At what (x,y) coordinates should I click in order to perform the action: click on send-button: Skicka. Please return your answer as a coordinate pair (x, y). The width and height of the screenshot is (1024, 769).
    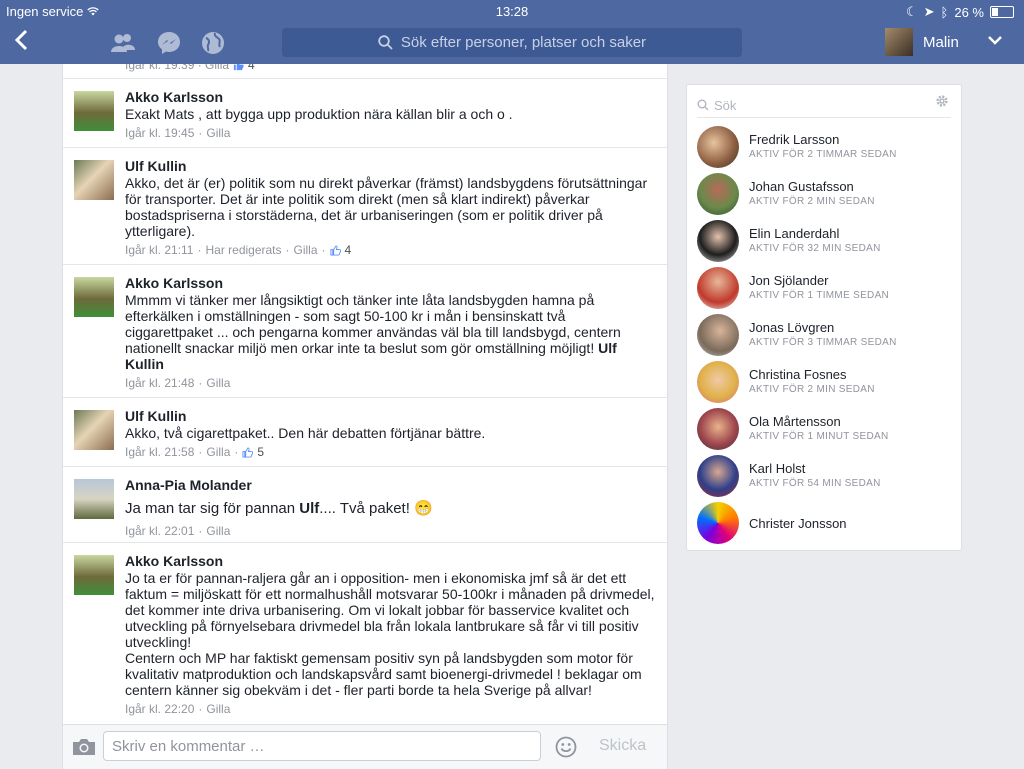
    Looking at the image, I should click on (622, 746).